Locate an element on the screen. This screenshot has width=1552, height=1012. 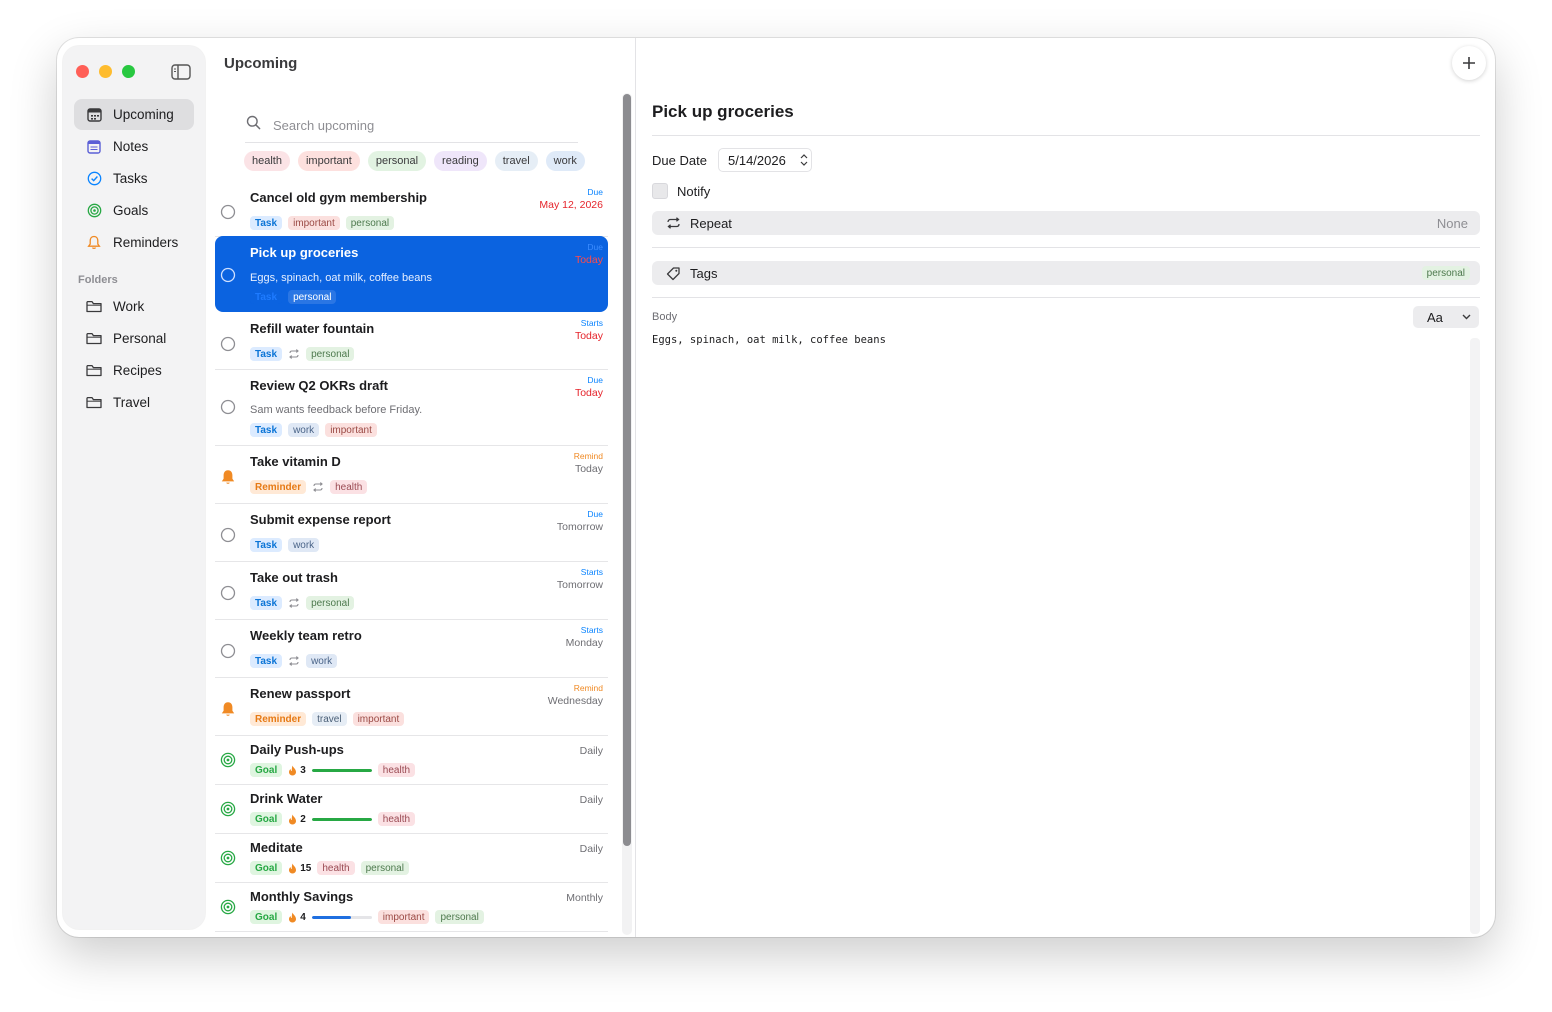
filter-chip-work: work is located at coordinates (565, 161).